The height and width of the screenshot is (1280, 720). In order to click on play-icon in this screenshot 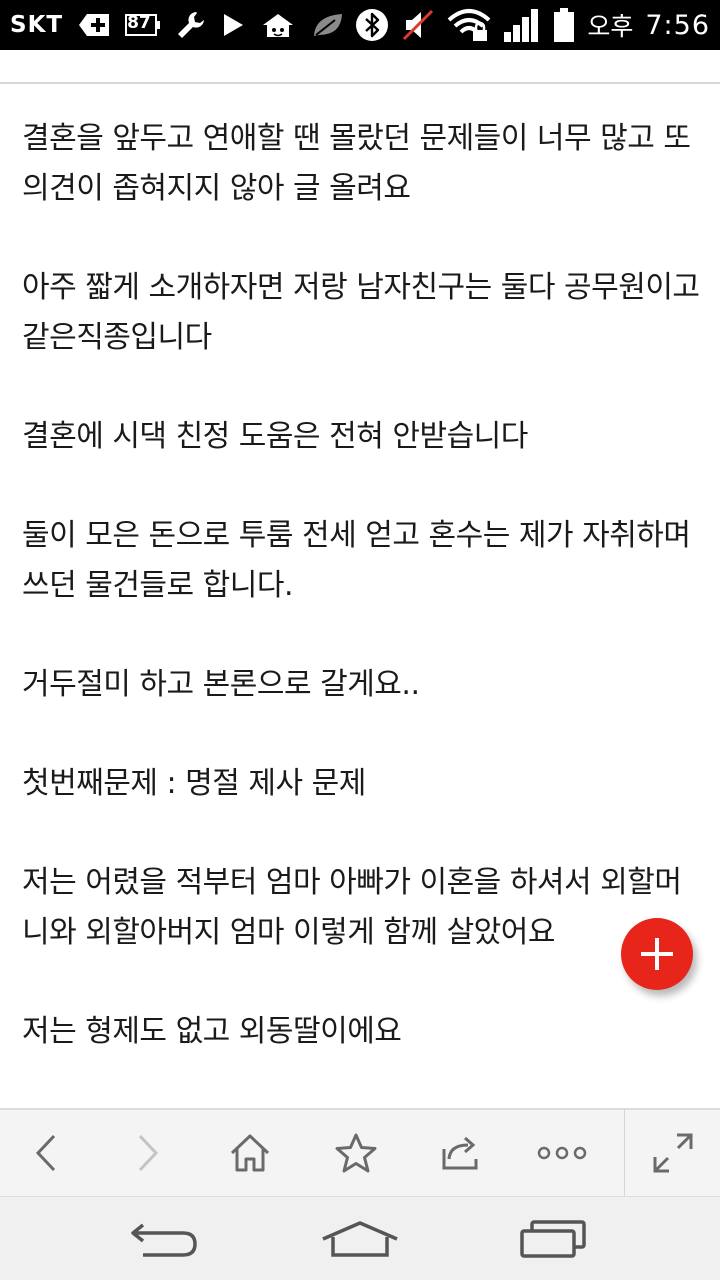, I will do `click(233, 25)`.